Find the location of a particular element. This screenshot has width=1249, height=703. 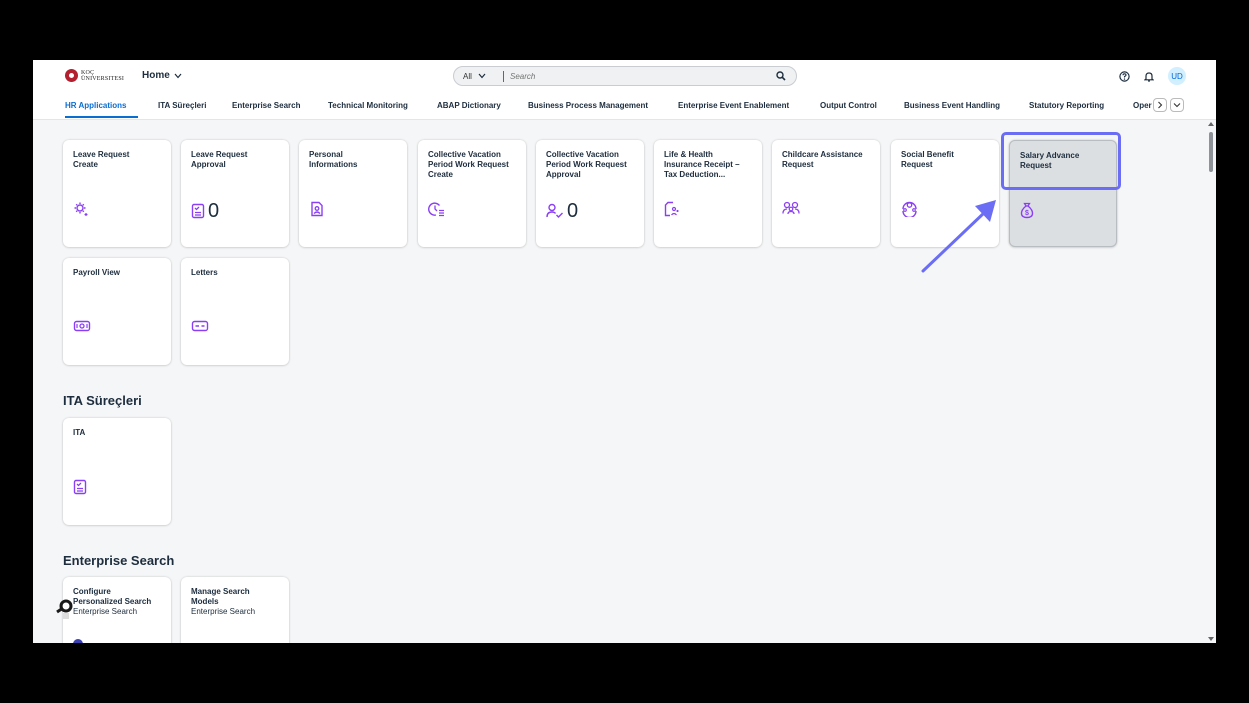

tab-business-event-handling: Business Event Handling is located at coordinates (952, 105).